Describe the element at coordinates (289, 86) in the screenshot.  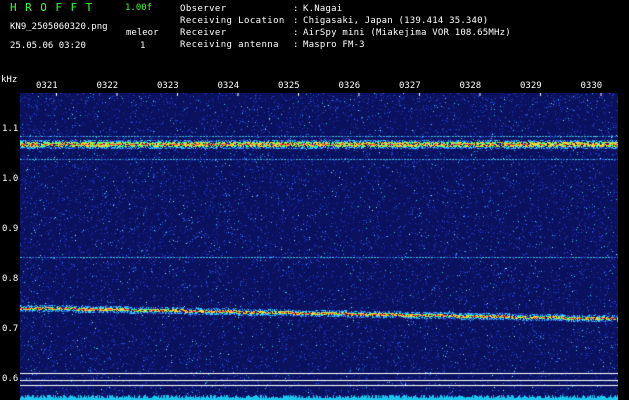
I see `time-tick-label: 0325` at that location.